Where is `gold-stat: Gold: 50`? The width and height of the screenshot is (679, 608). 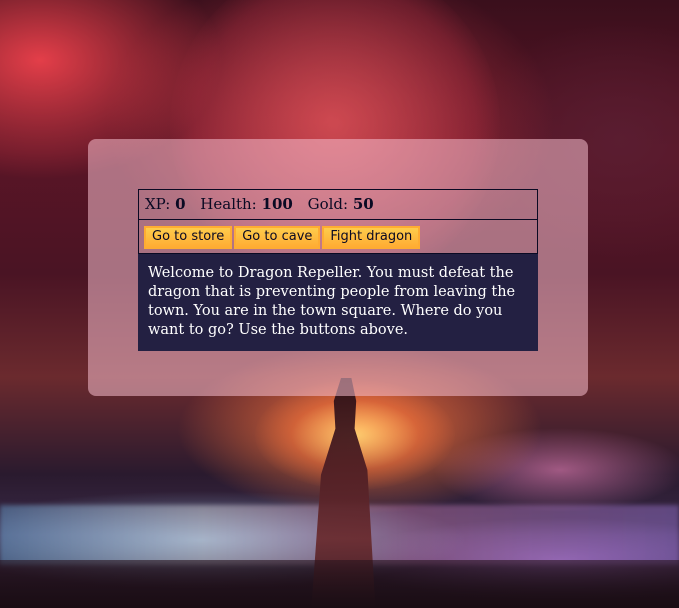 gold-stat: Gold: 50 is located at coordinates (346, 204).